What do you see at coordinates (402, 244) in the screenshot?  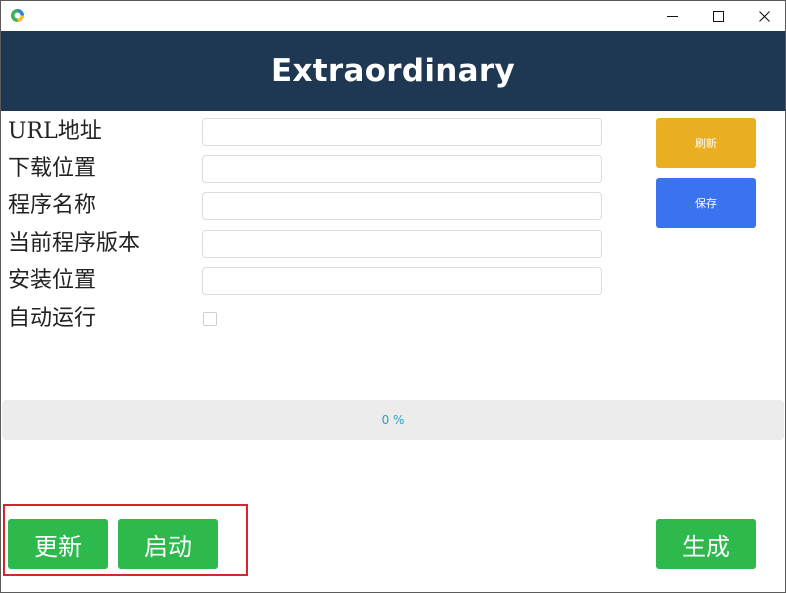 I see `current-version-input` at bounding box center [402, 244].